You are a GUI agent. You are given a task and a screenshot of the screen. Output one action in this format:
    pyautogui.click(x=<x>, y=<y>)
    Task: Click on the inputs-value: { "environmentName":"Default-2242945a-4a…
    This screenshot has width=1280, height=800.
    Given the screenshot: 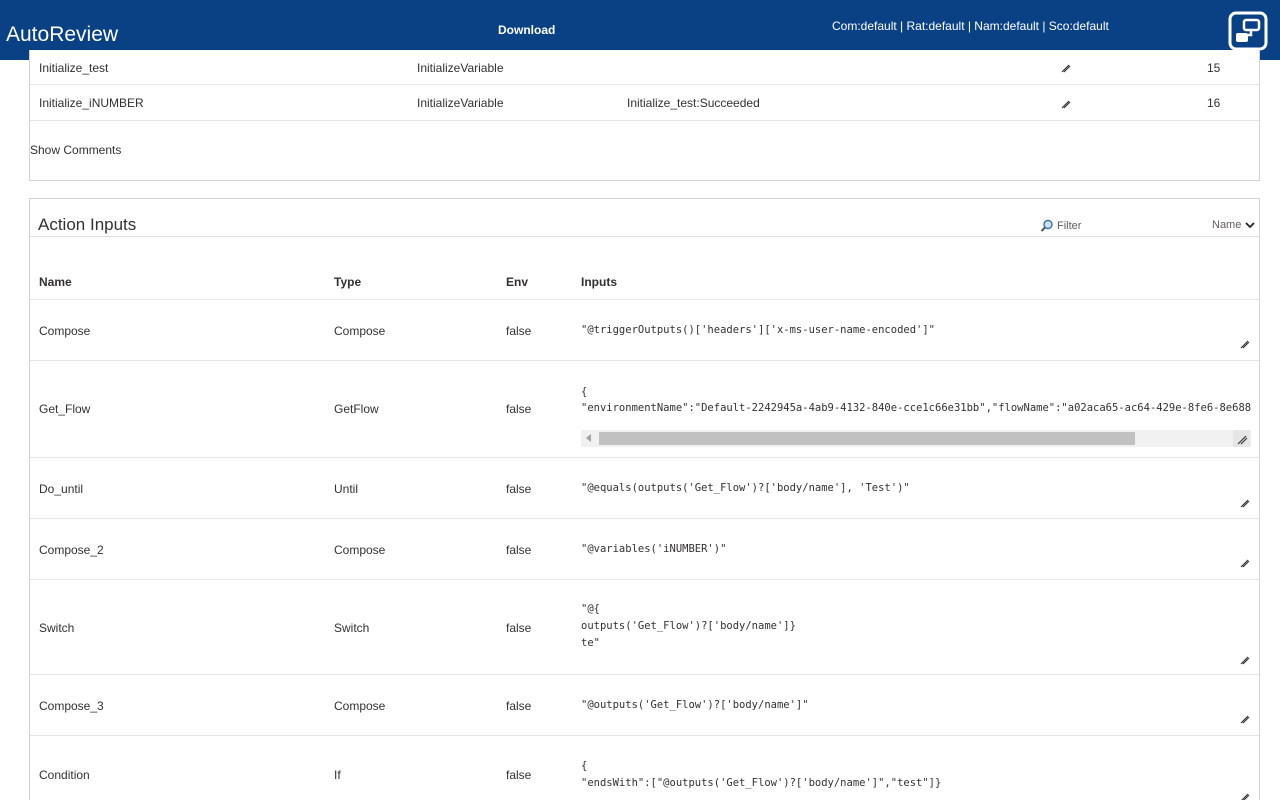 What is the action you would take?
    pyautogui.click(x=916, y=400)
    